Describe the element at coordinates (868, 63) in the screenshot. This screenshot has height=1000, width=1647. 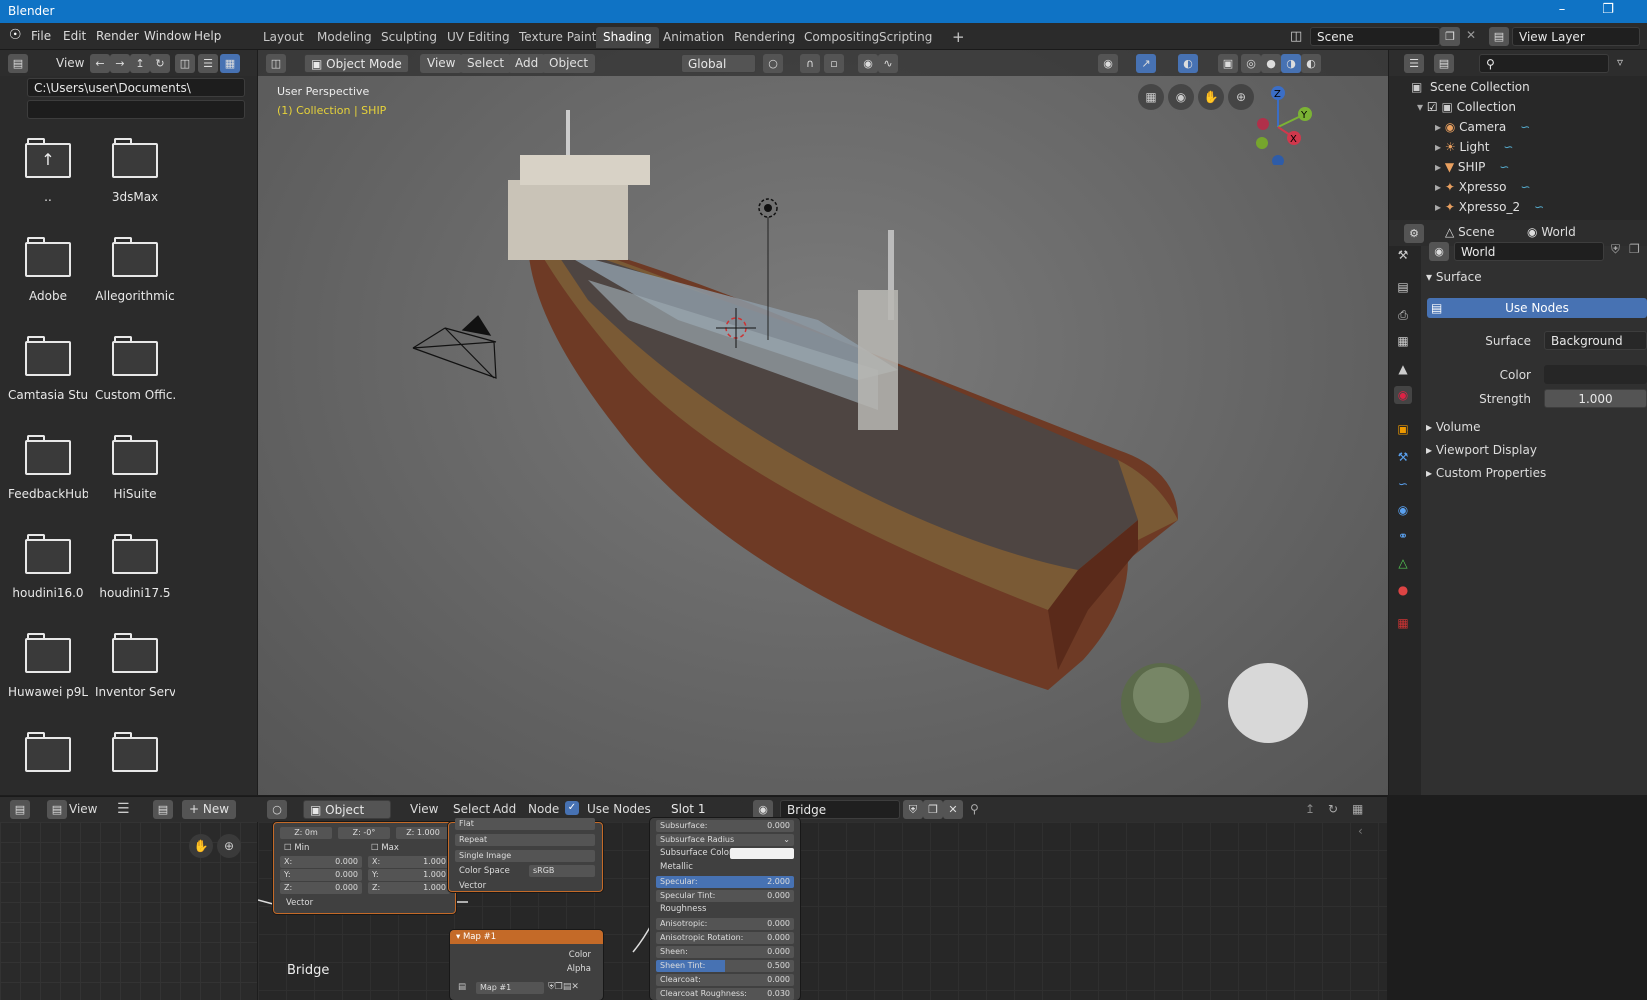
I see `proportional-edit-icon: ◉` at that location.